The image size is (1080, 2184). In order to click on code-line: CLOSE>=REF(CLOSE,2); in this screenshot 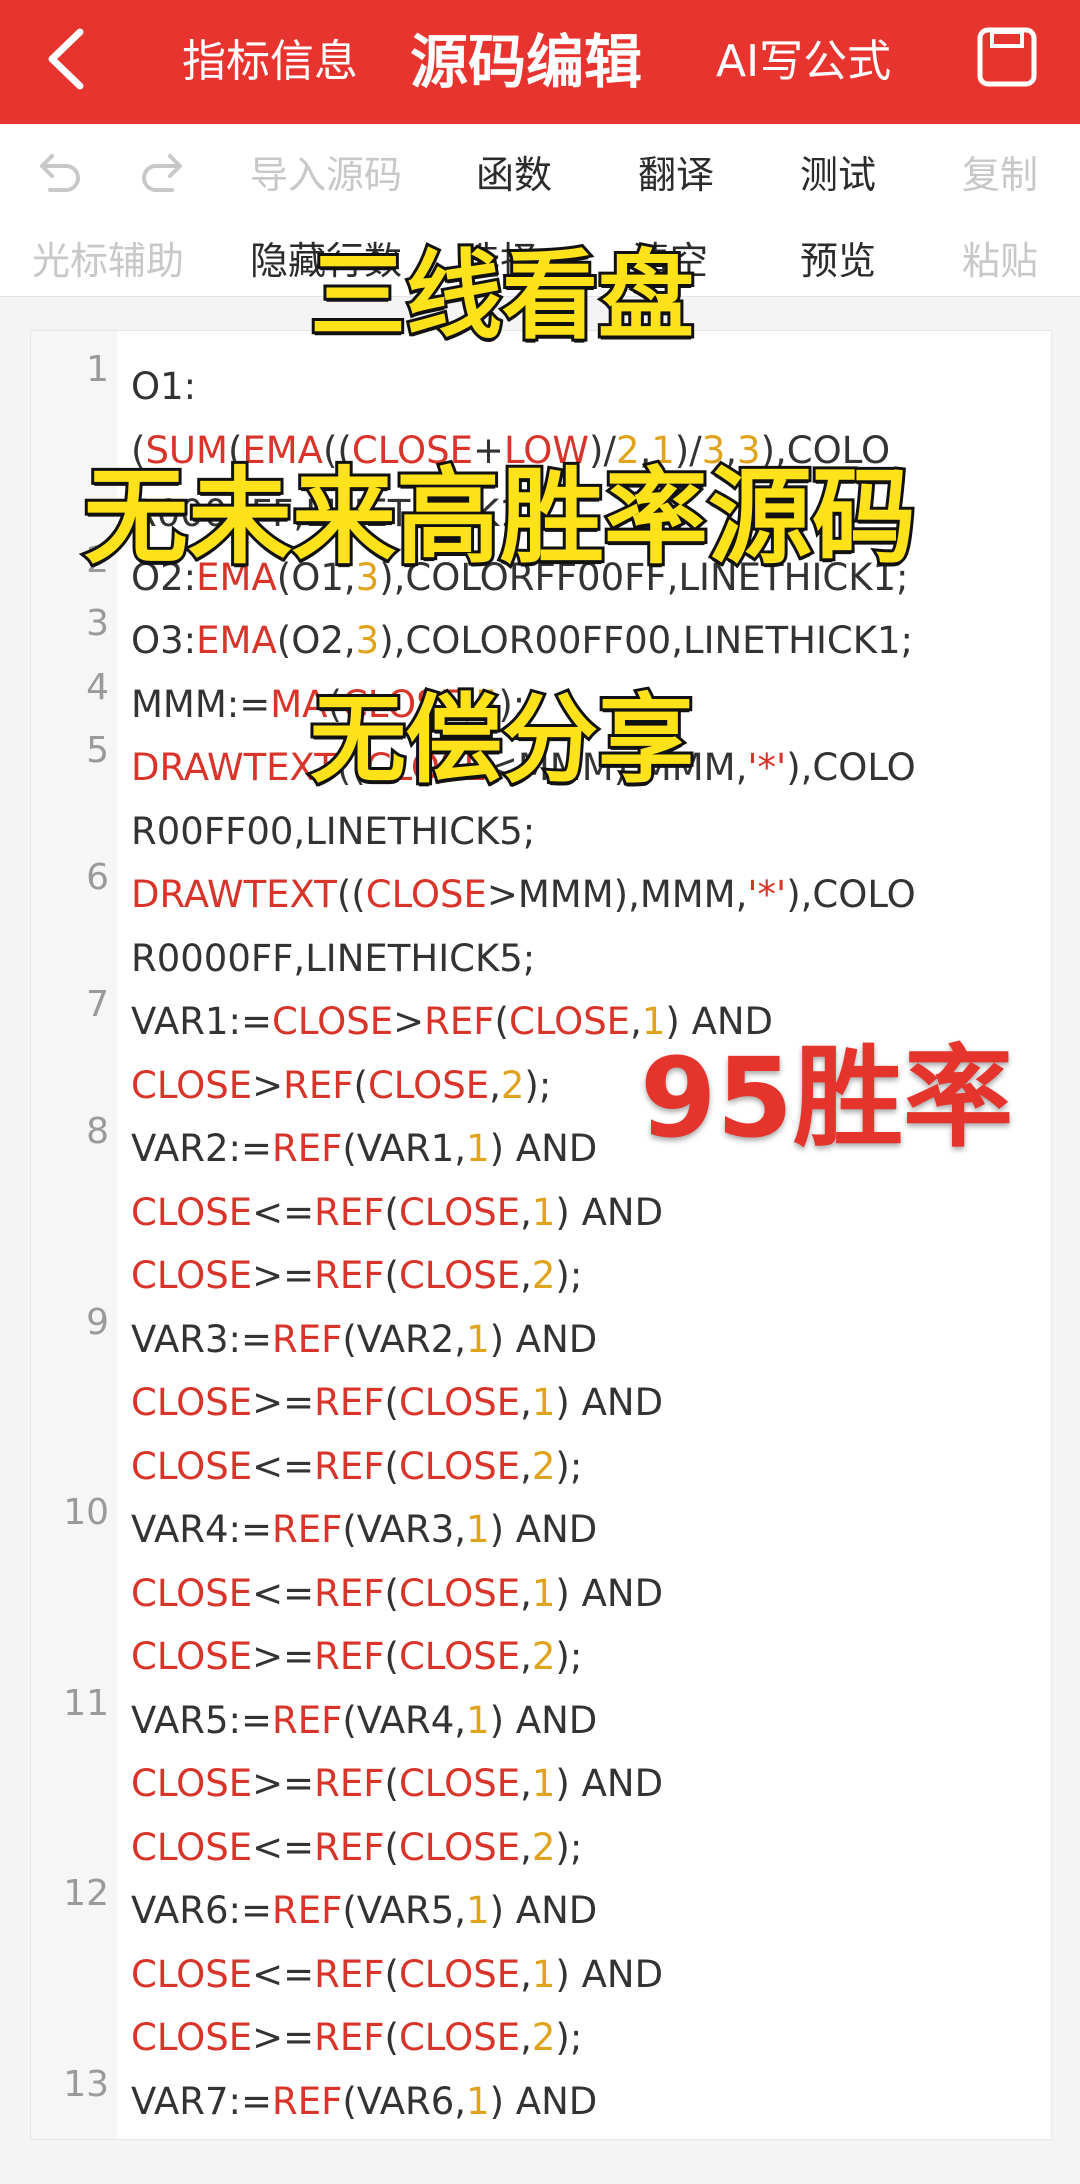, I will do `click(356, 2038)`.